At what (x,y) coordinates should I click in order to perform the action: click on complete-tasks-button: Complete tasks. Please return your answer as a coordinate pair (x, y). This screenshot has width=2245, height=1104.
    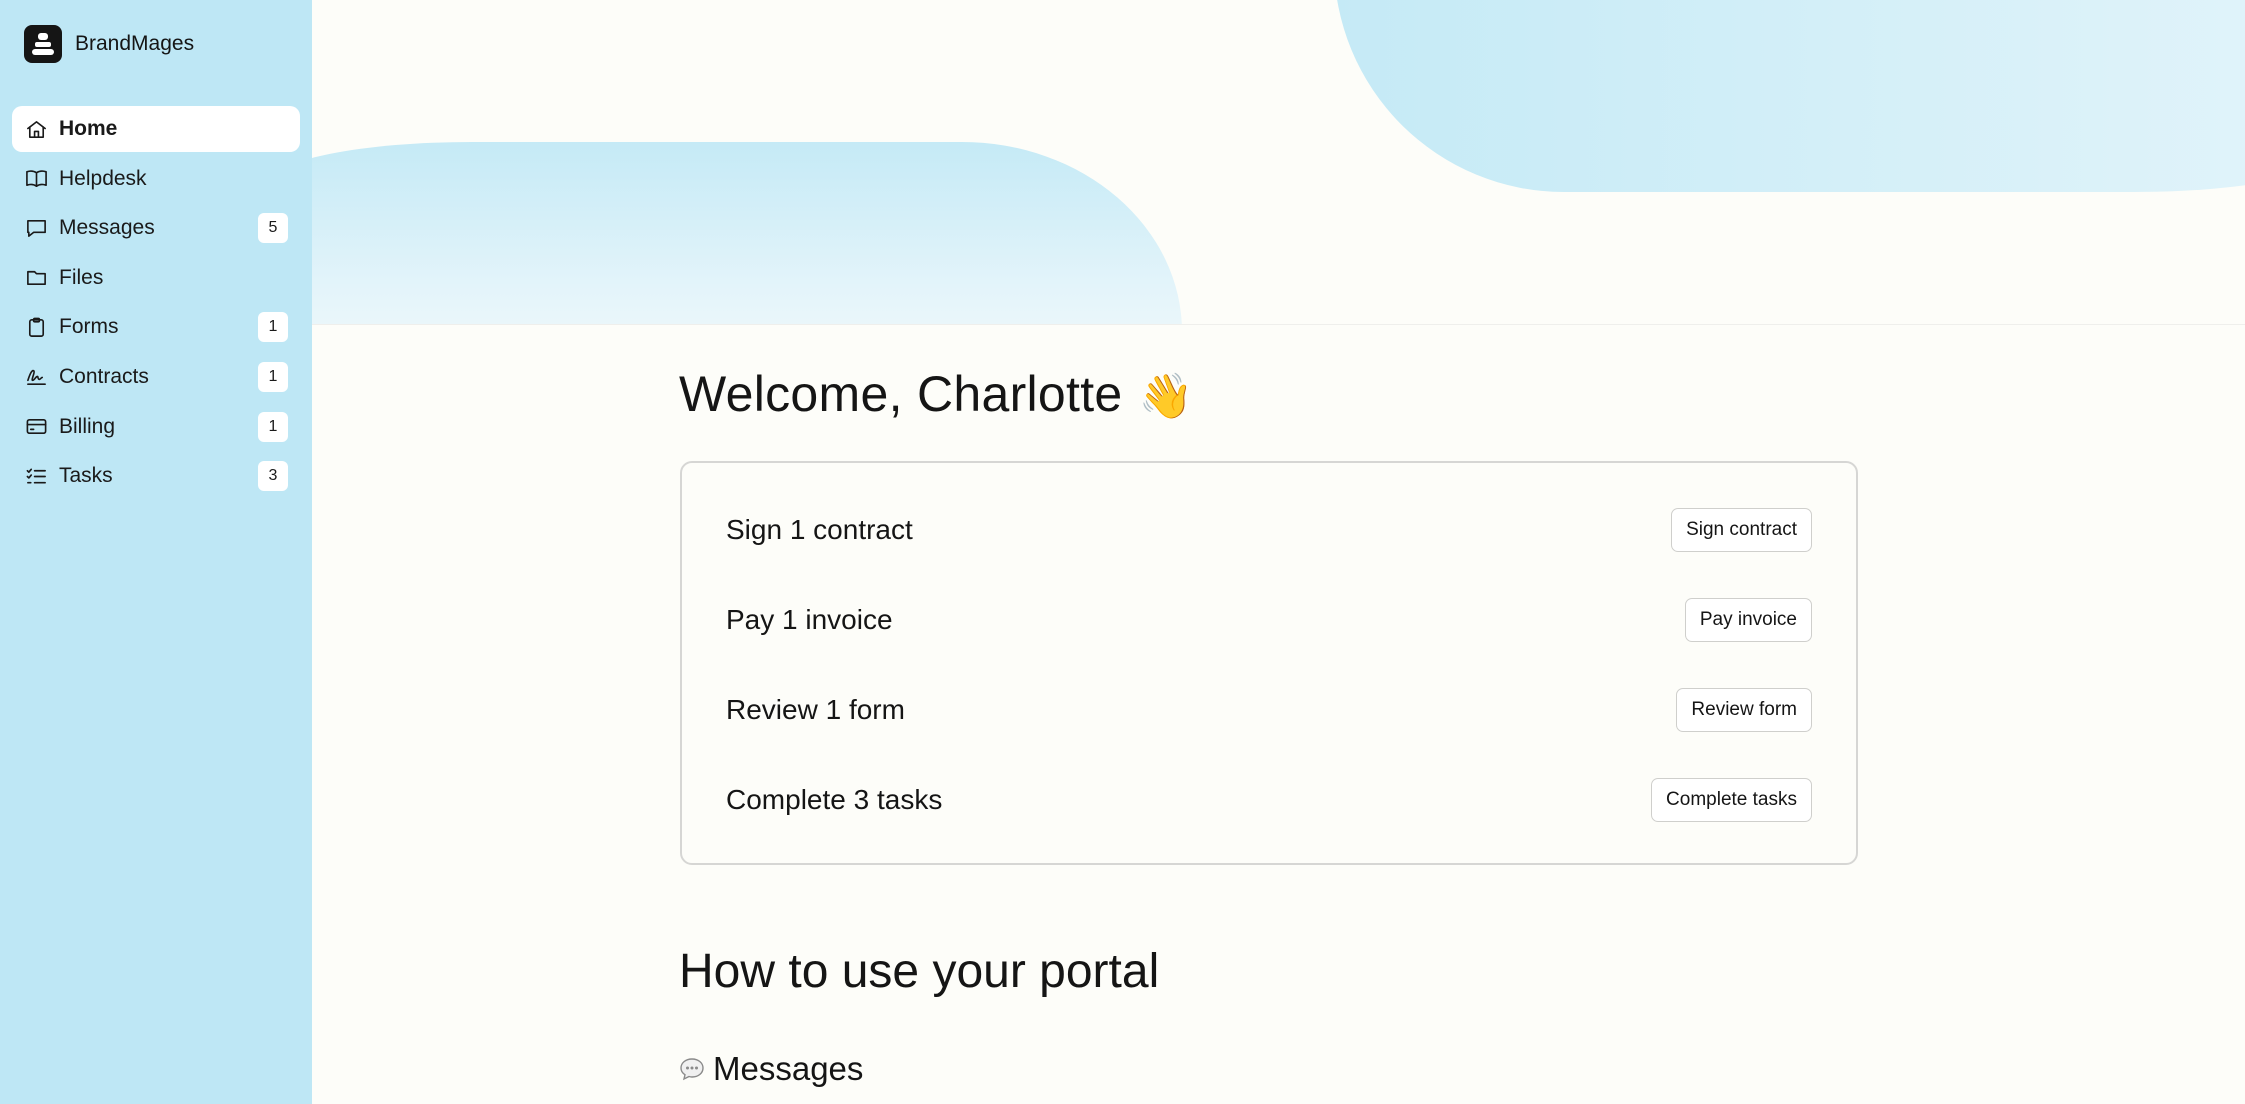
    Looking at the image, I should click on (1731, 800).